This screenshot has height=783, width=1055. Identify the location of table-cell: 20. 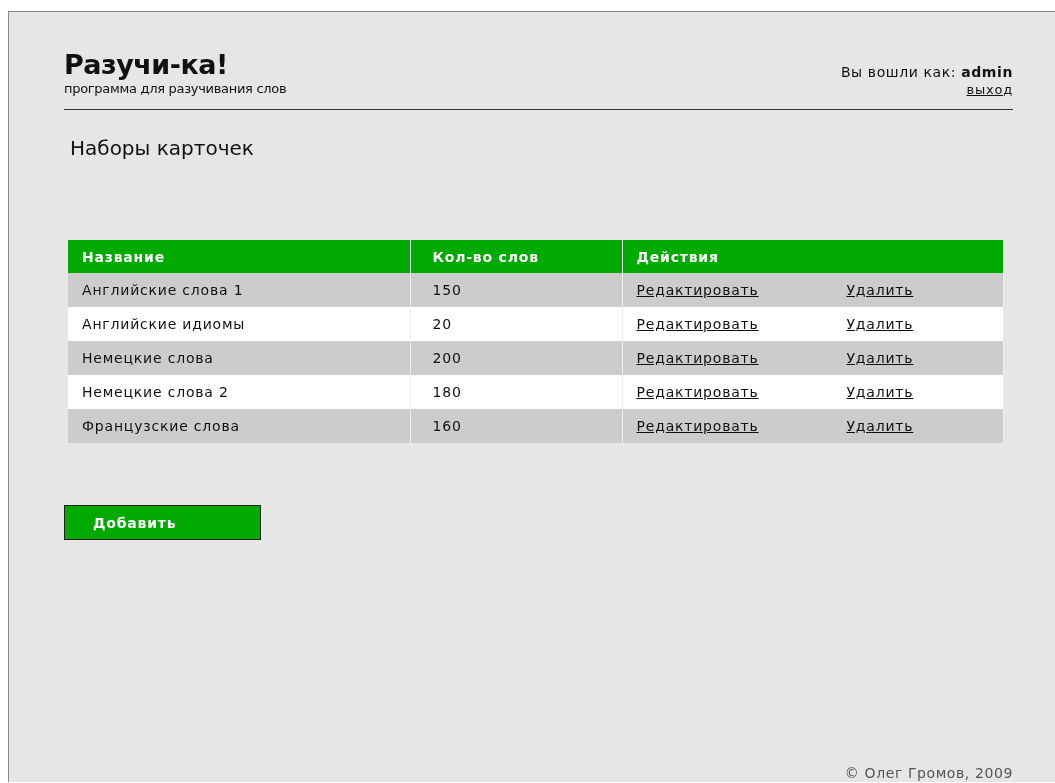
(516, 324).